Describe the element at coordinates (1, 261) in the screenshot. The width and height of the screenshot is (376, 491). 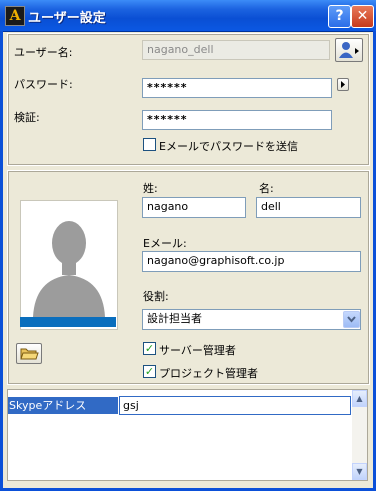
I see `window-frame-left` at that location.